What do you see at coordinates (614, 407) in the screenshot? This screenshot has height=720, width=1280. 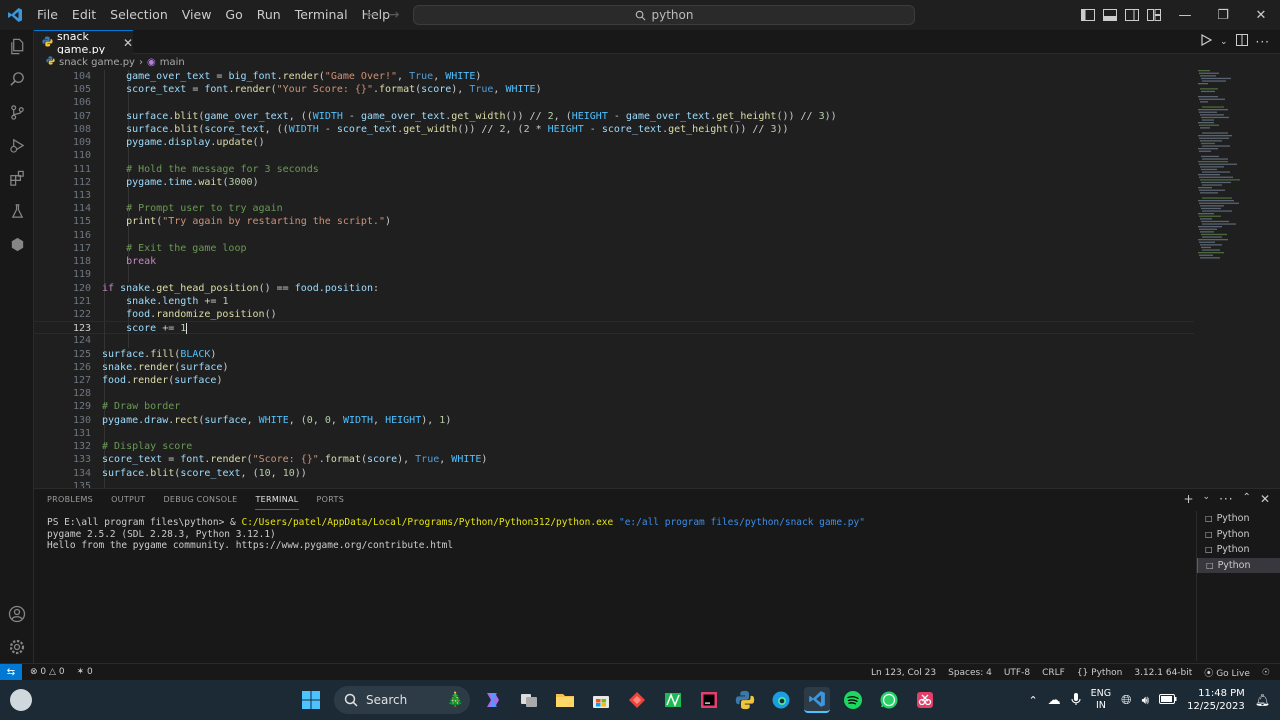 I see `code-line: 129 # Draw border` at bounding box center [614, 407].